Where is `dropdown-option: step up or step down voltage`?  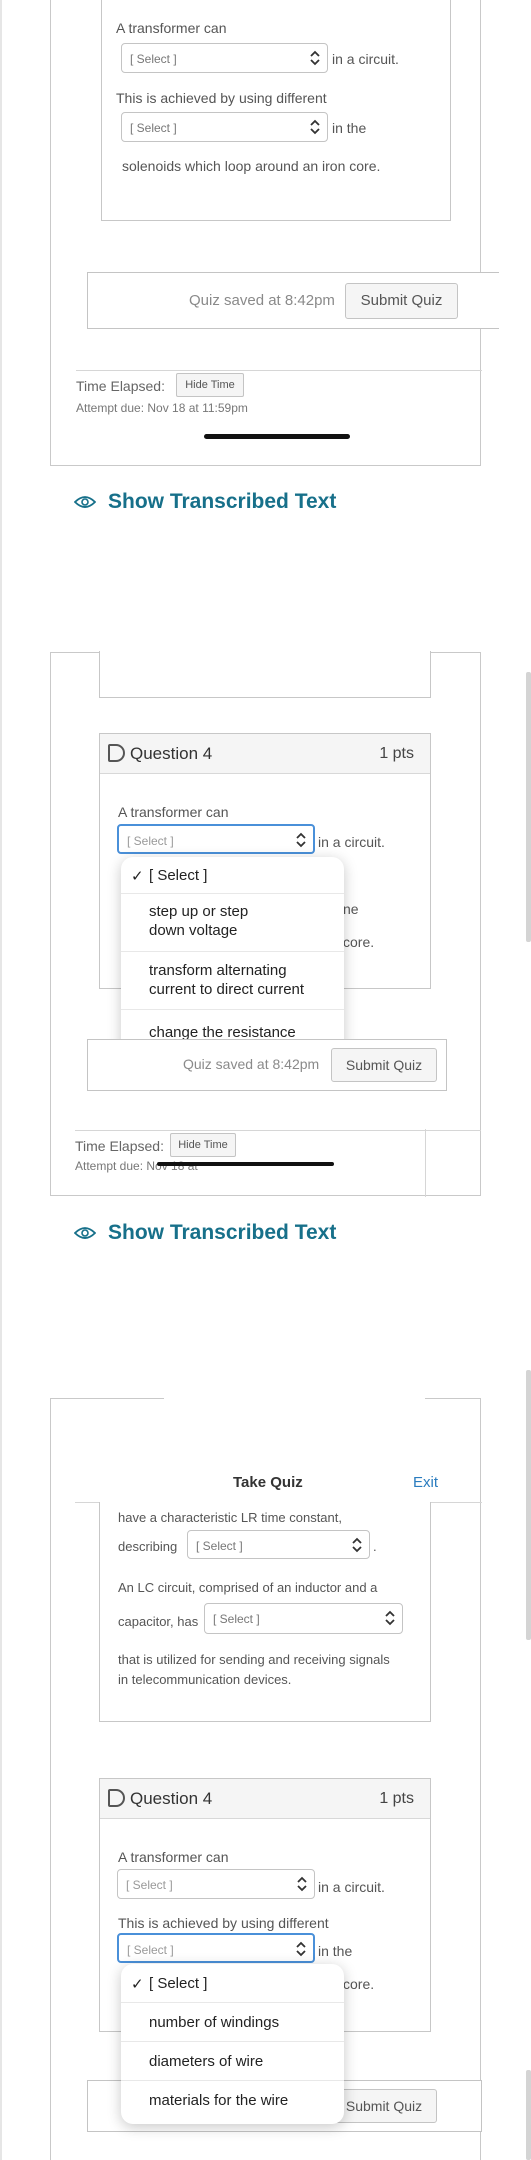 dropdown-option: step up or step down voltage is located at coordinates (232, 922).